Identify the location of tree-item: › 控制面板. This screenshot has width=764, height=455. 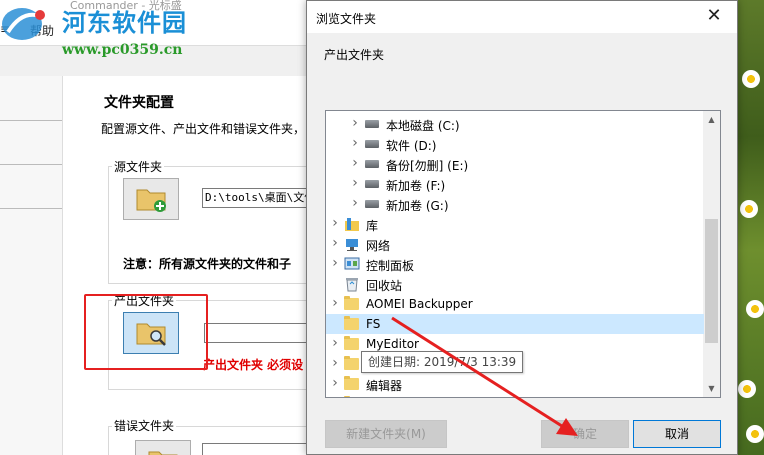
(515, 264).